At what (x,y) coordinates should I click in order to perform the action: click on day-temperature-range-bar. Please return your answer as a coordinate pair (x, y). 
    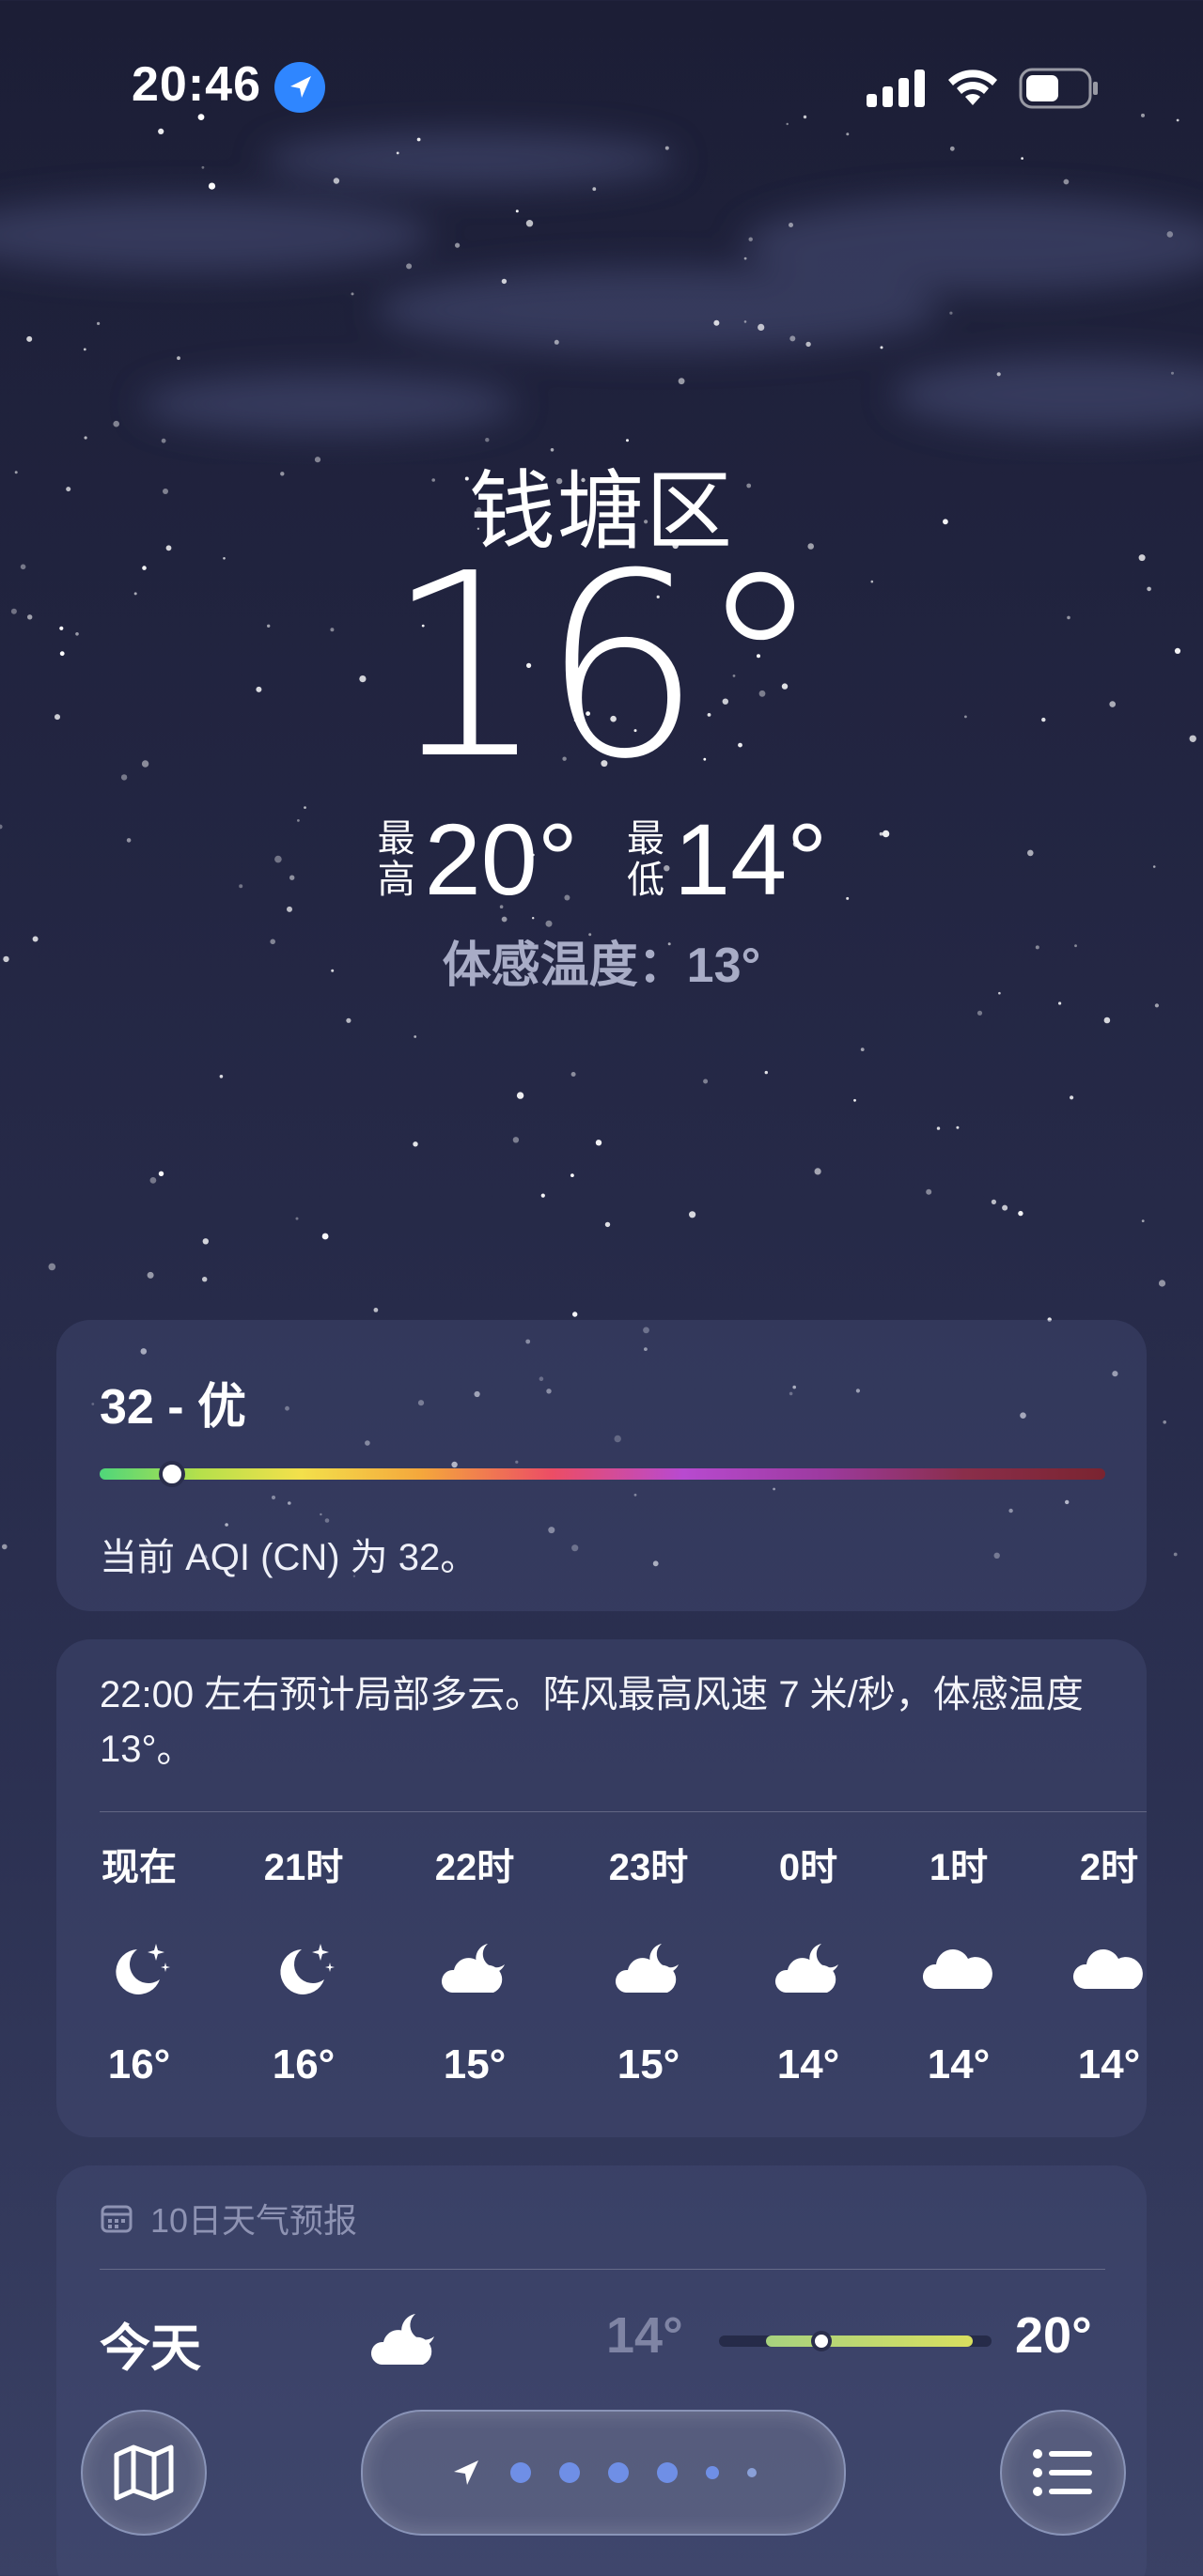
    Looking at the image, I should click on (855, 2341).